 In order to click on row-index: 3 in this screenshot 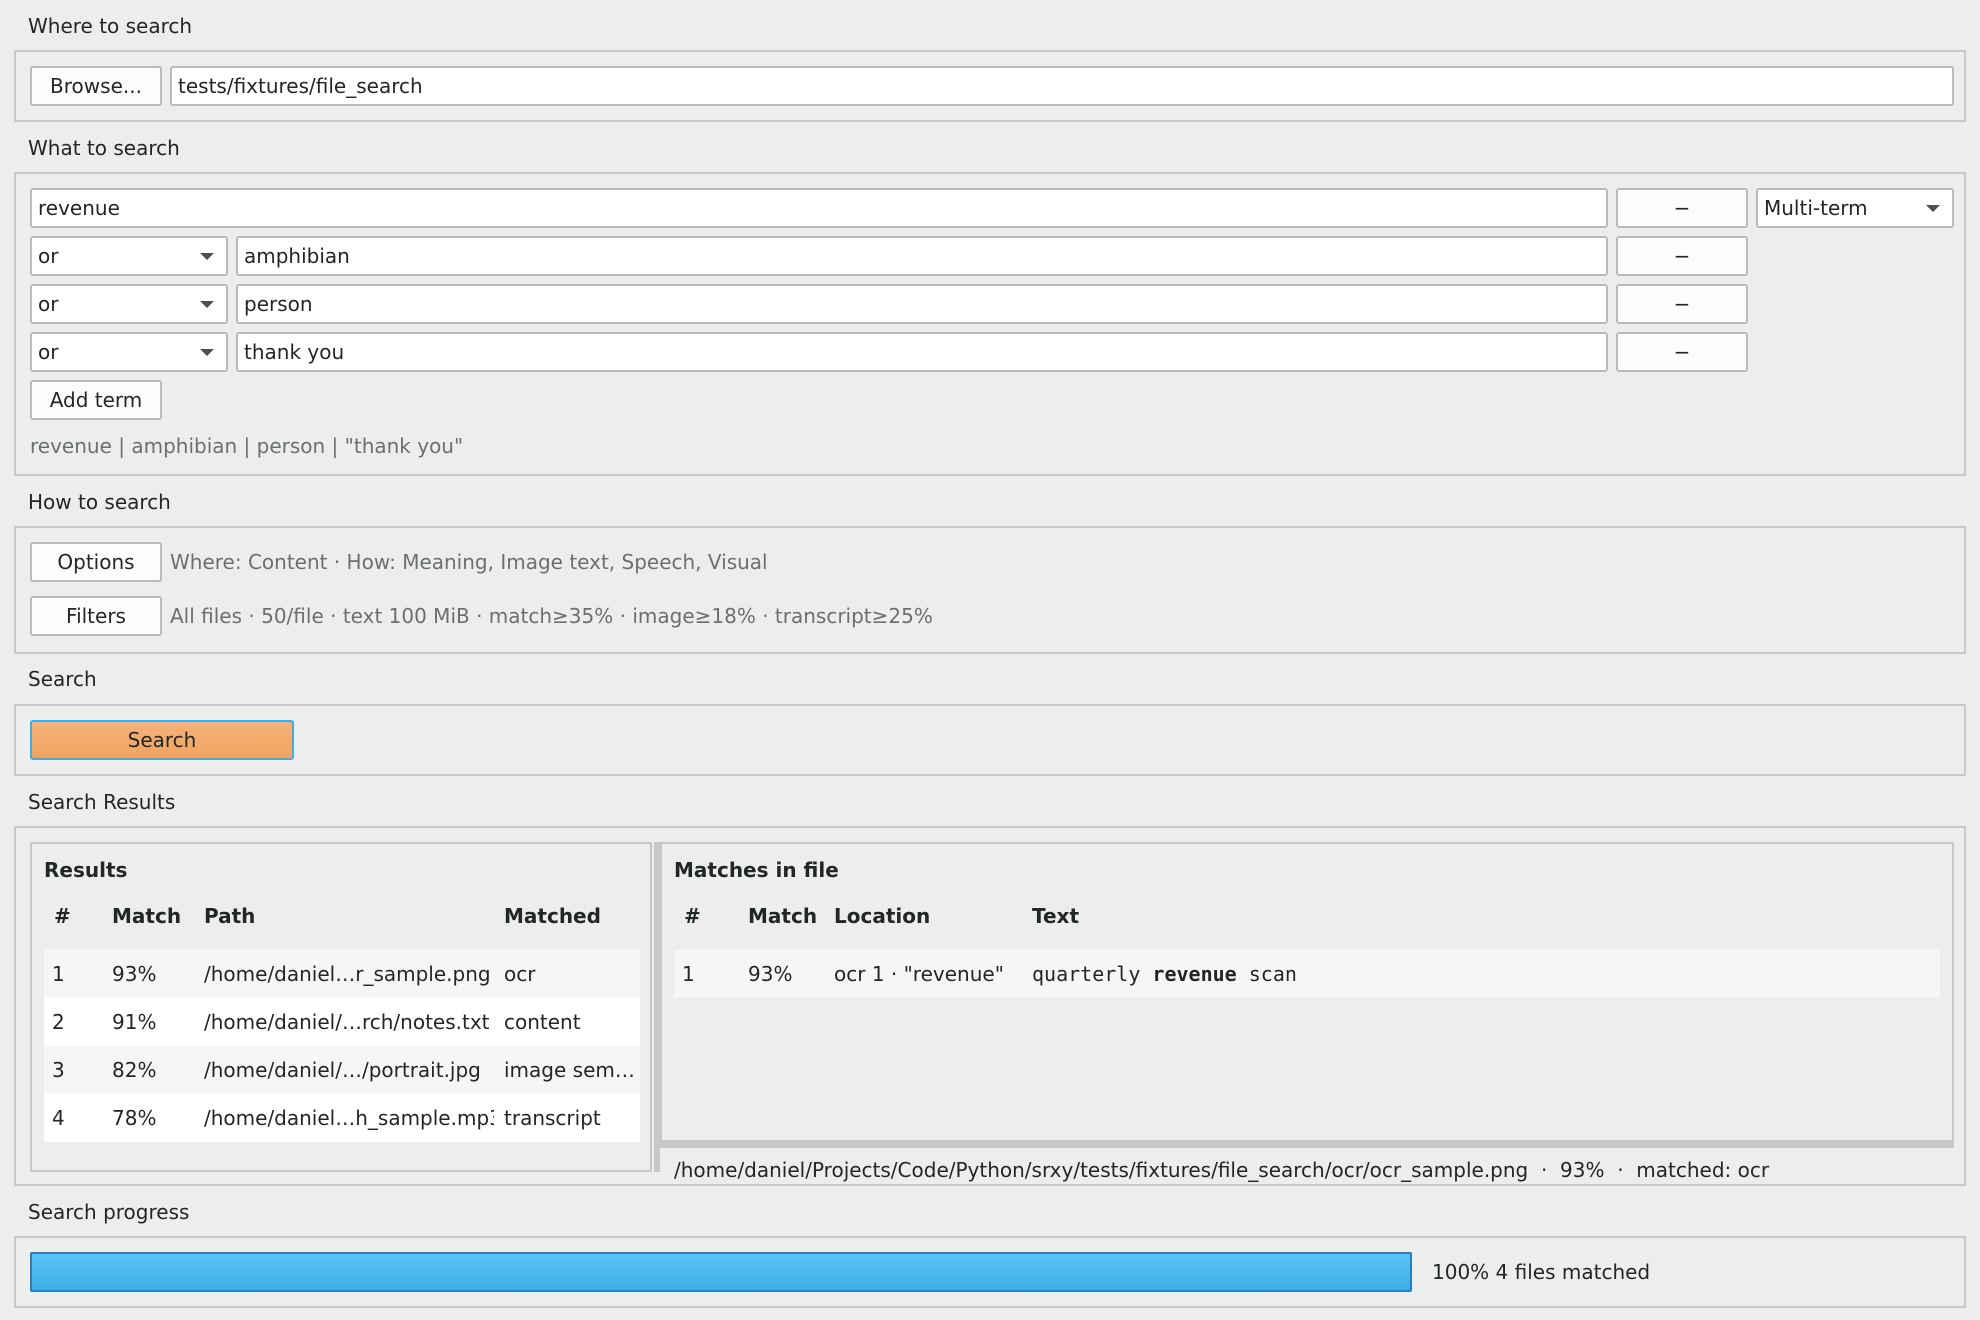, I will do `click(58, 1070)`.